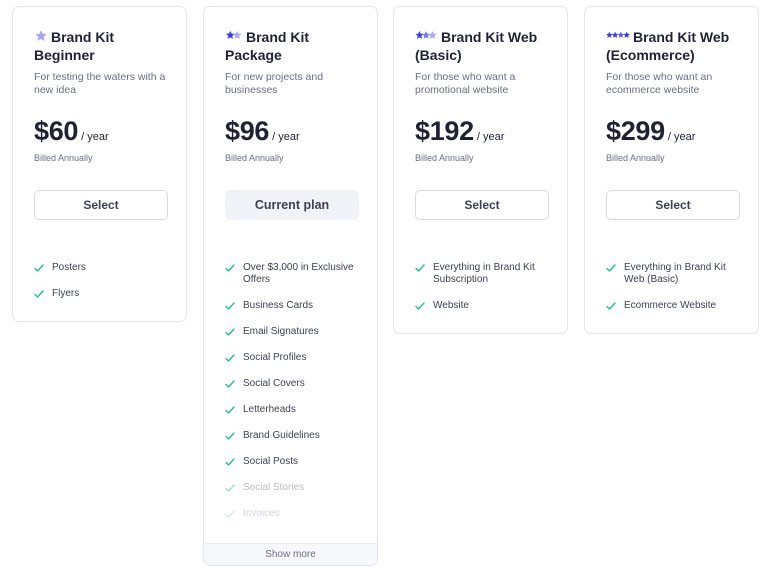 The height and width of the screenshot is (569, 768). I want to click on feature-list: Posters Flyers, so click(105, 288).